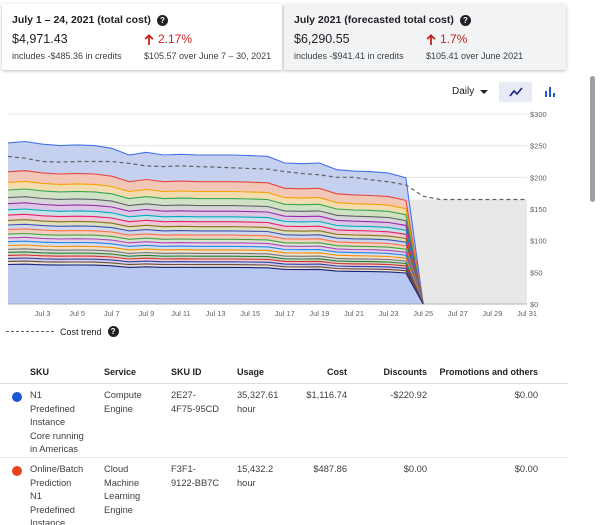 This screenshot has height=525, width=600. Describe the element at coordinates (180, 313) in the screenshot. I see `x-tick-label: Jul 11` at that location.